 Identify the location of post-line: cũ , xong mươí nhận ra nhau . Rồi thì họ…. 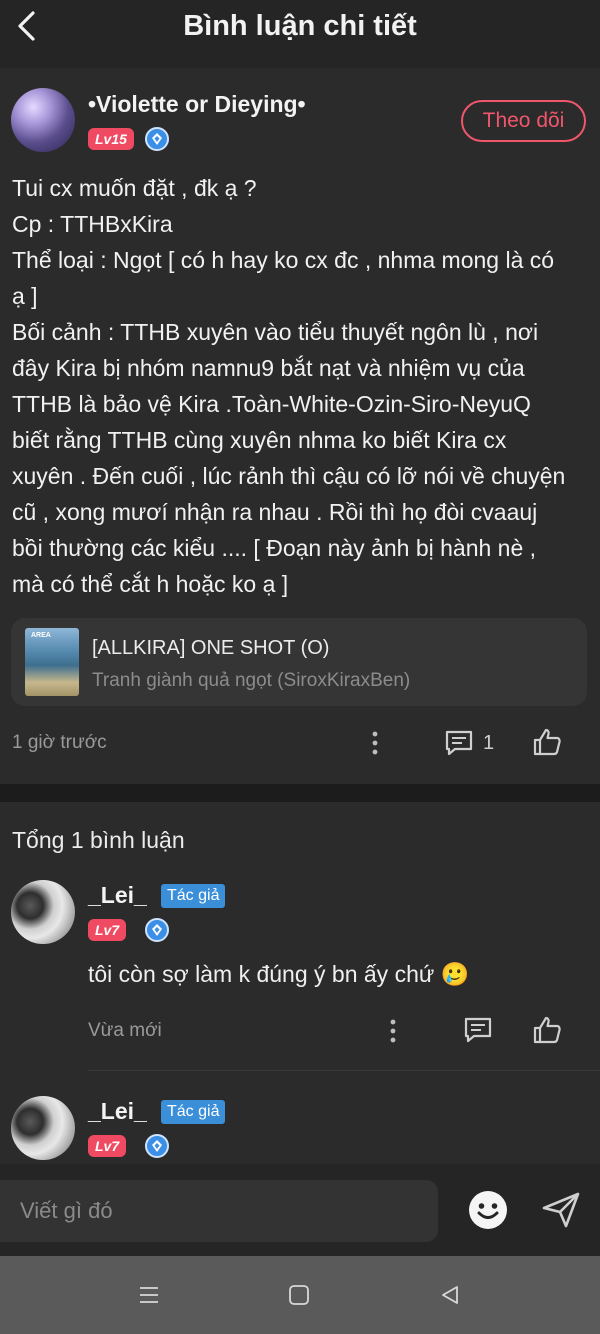
(275, 512).